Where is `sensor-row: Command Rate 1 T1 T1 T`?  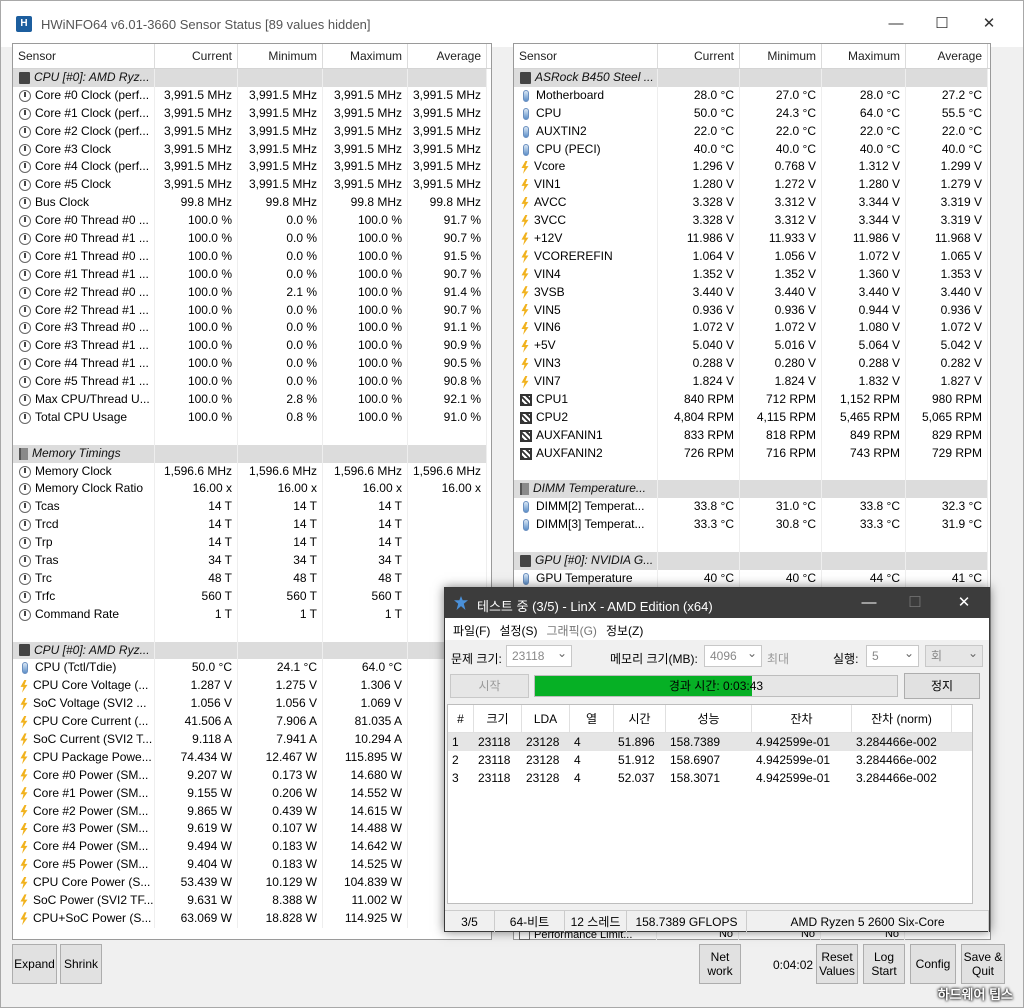
sensor-row: Command Rate 1 T1 T1 T is located at coordinates (252, 614).